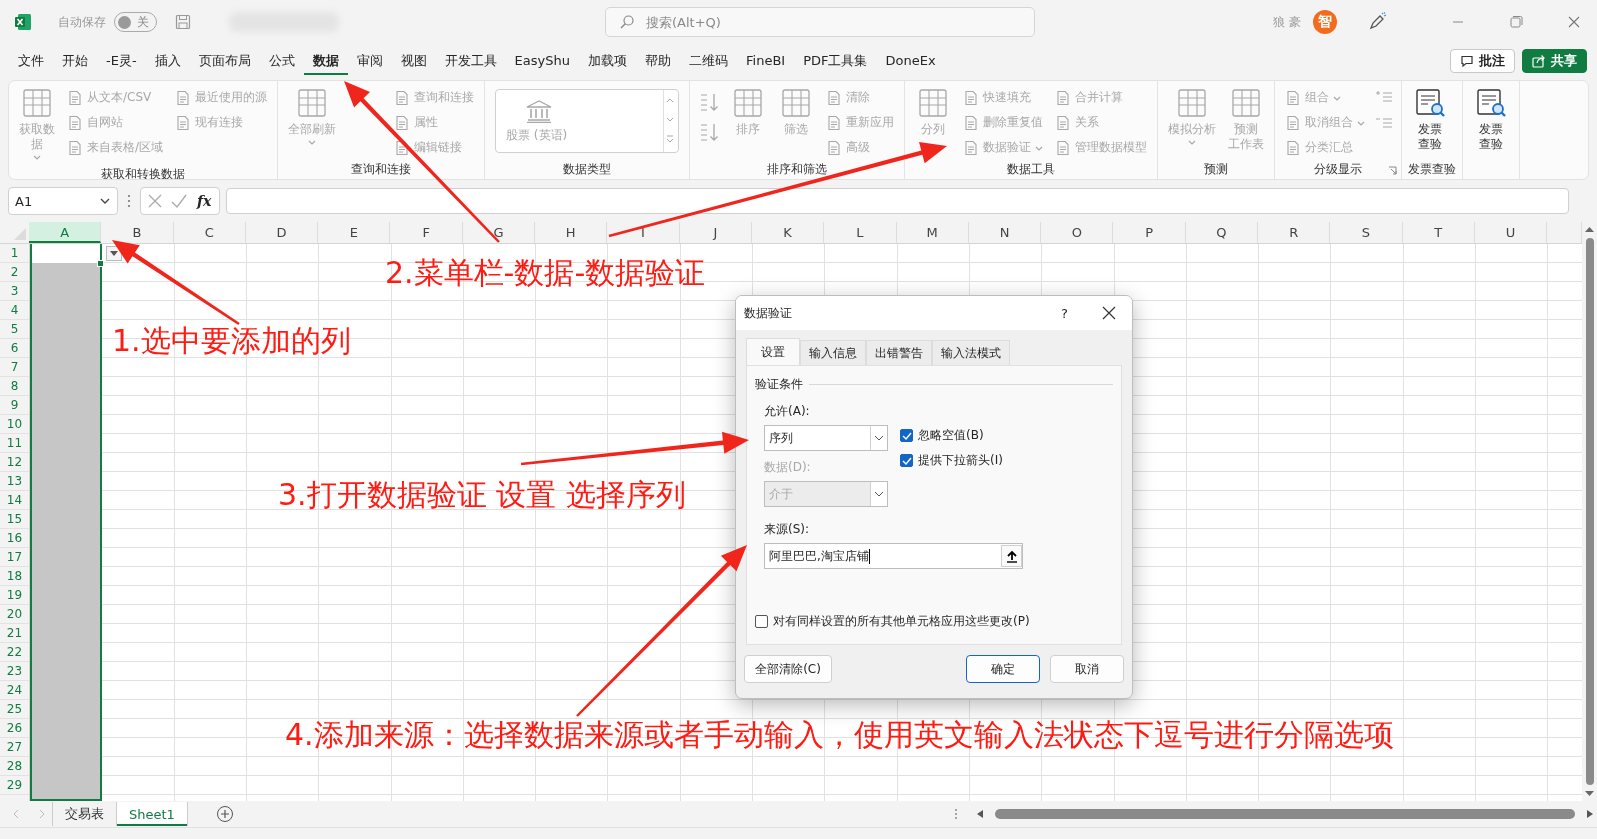  I want to click on pen-icon, so click(1377, 22).